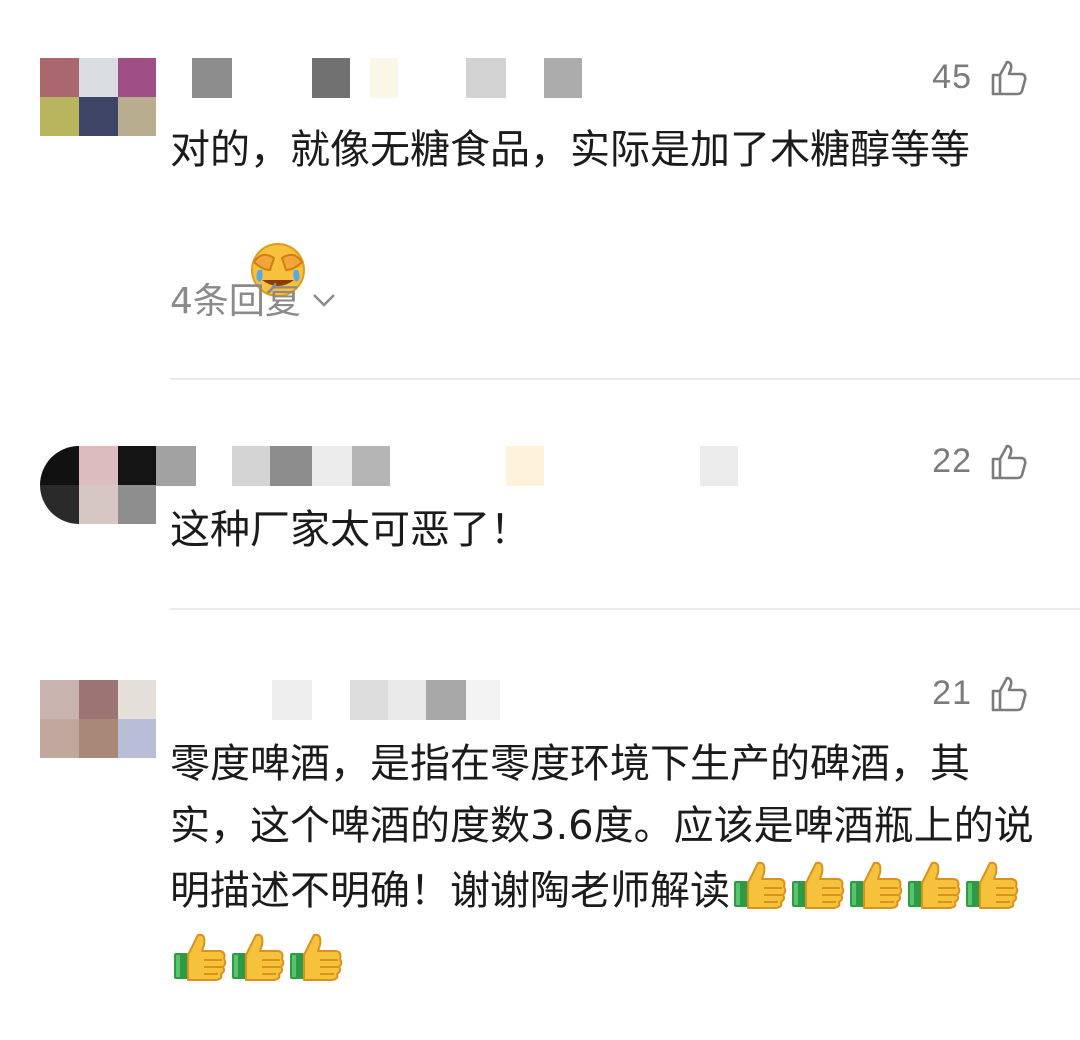 This screenshot has width=1080, height=1040. I want to click on like-control: 21, so click(980, 693).